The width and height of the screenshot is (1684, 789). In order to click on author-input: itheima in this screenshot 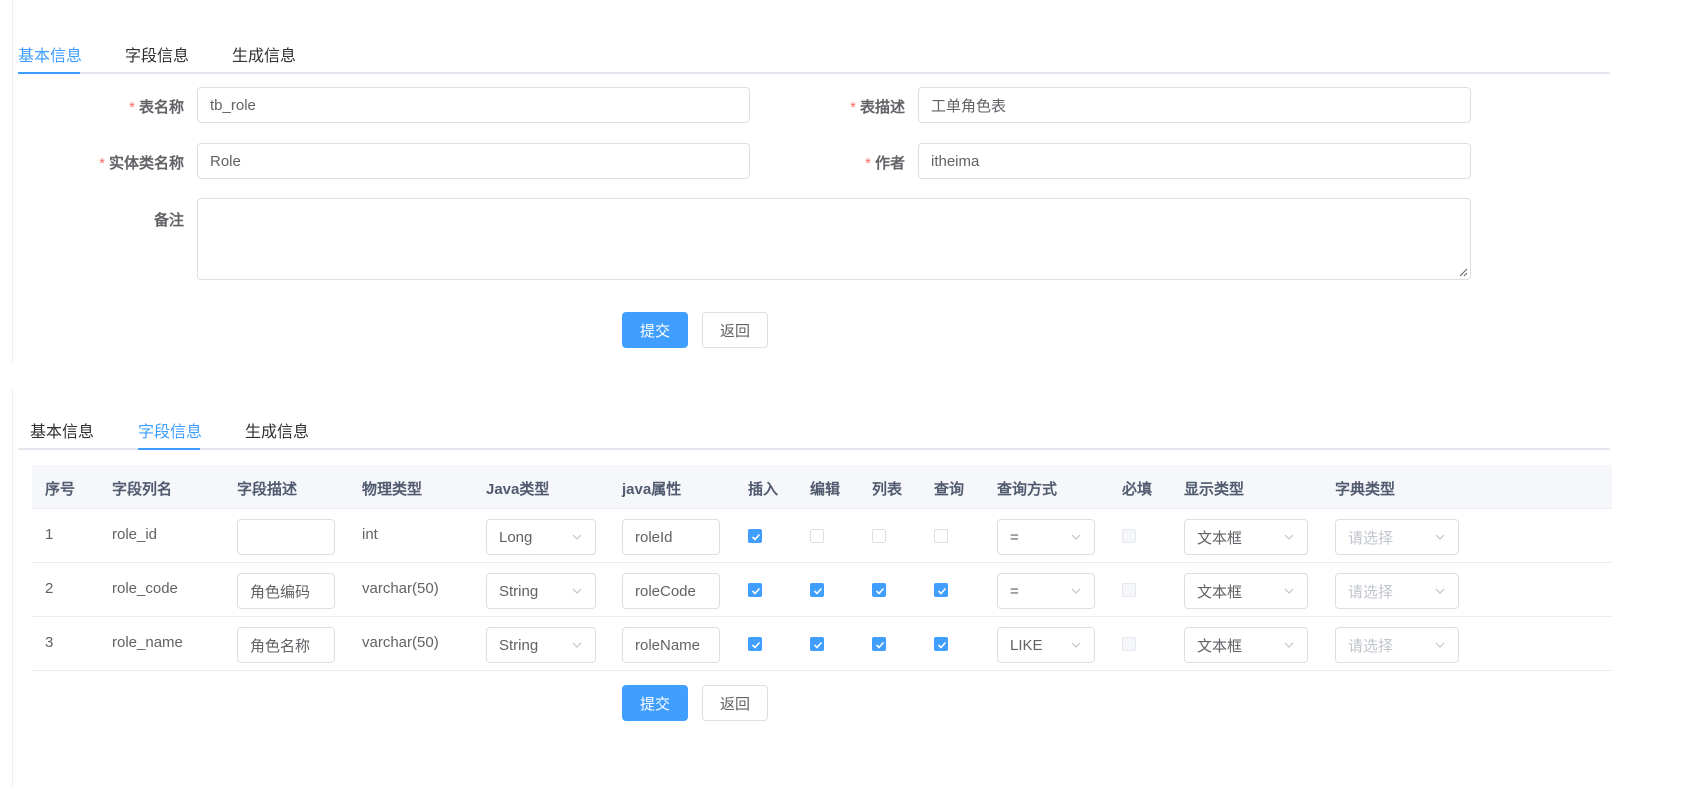, I will do `click(1194, 161)`.